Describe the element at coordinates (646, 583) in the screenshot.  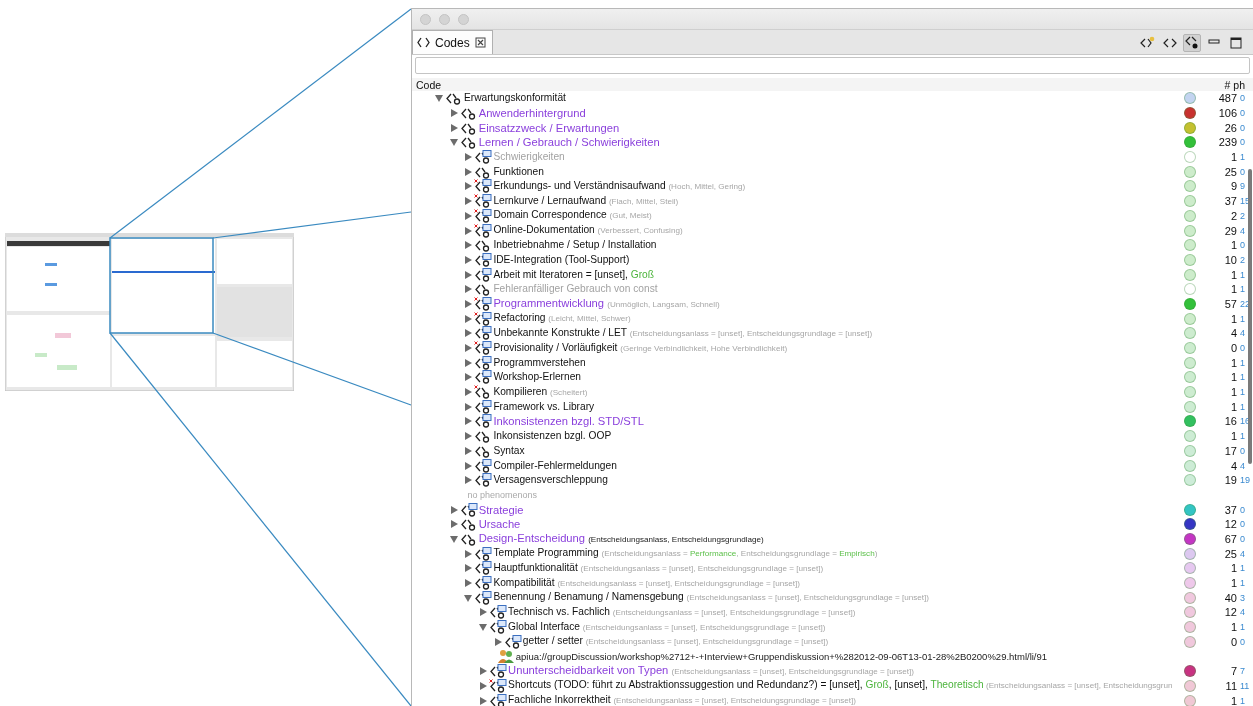
I see `code-label: Kompatibilität (Entscheidungsanlass = [unset], Entscheidungsgrundlage = [unset])` at that location.